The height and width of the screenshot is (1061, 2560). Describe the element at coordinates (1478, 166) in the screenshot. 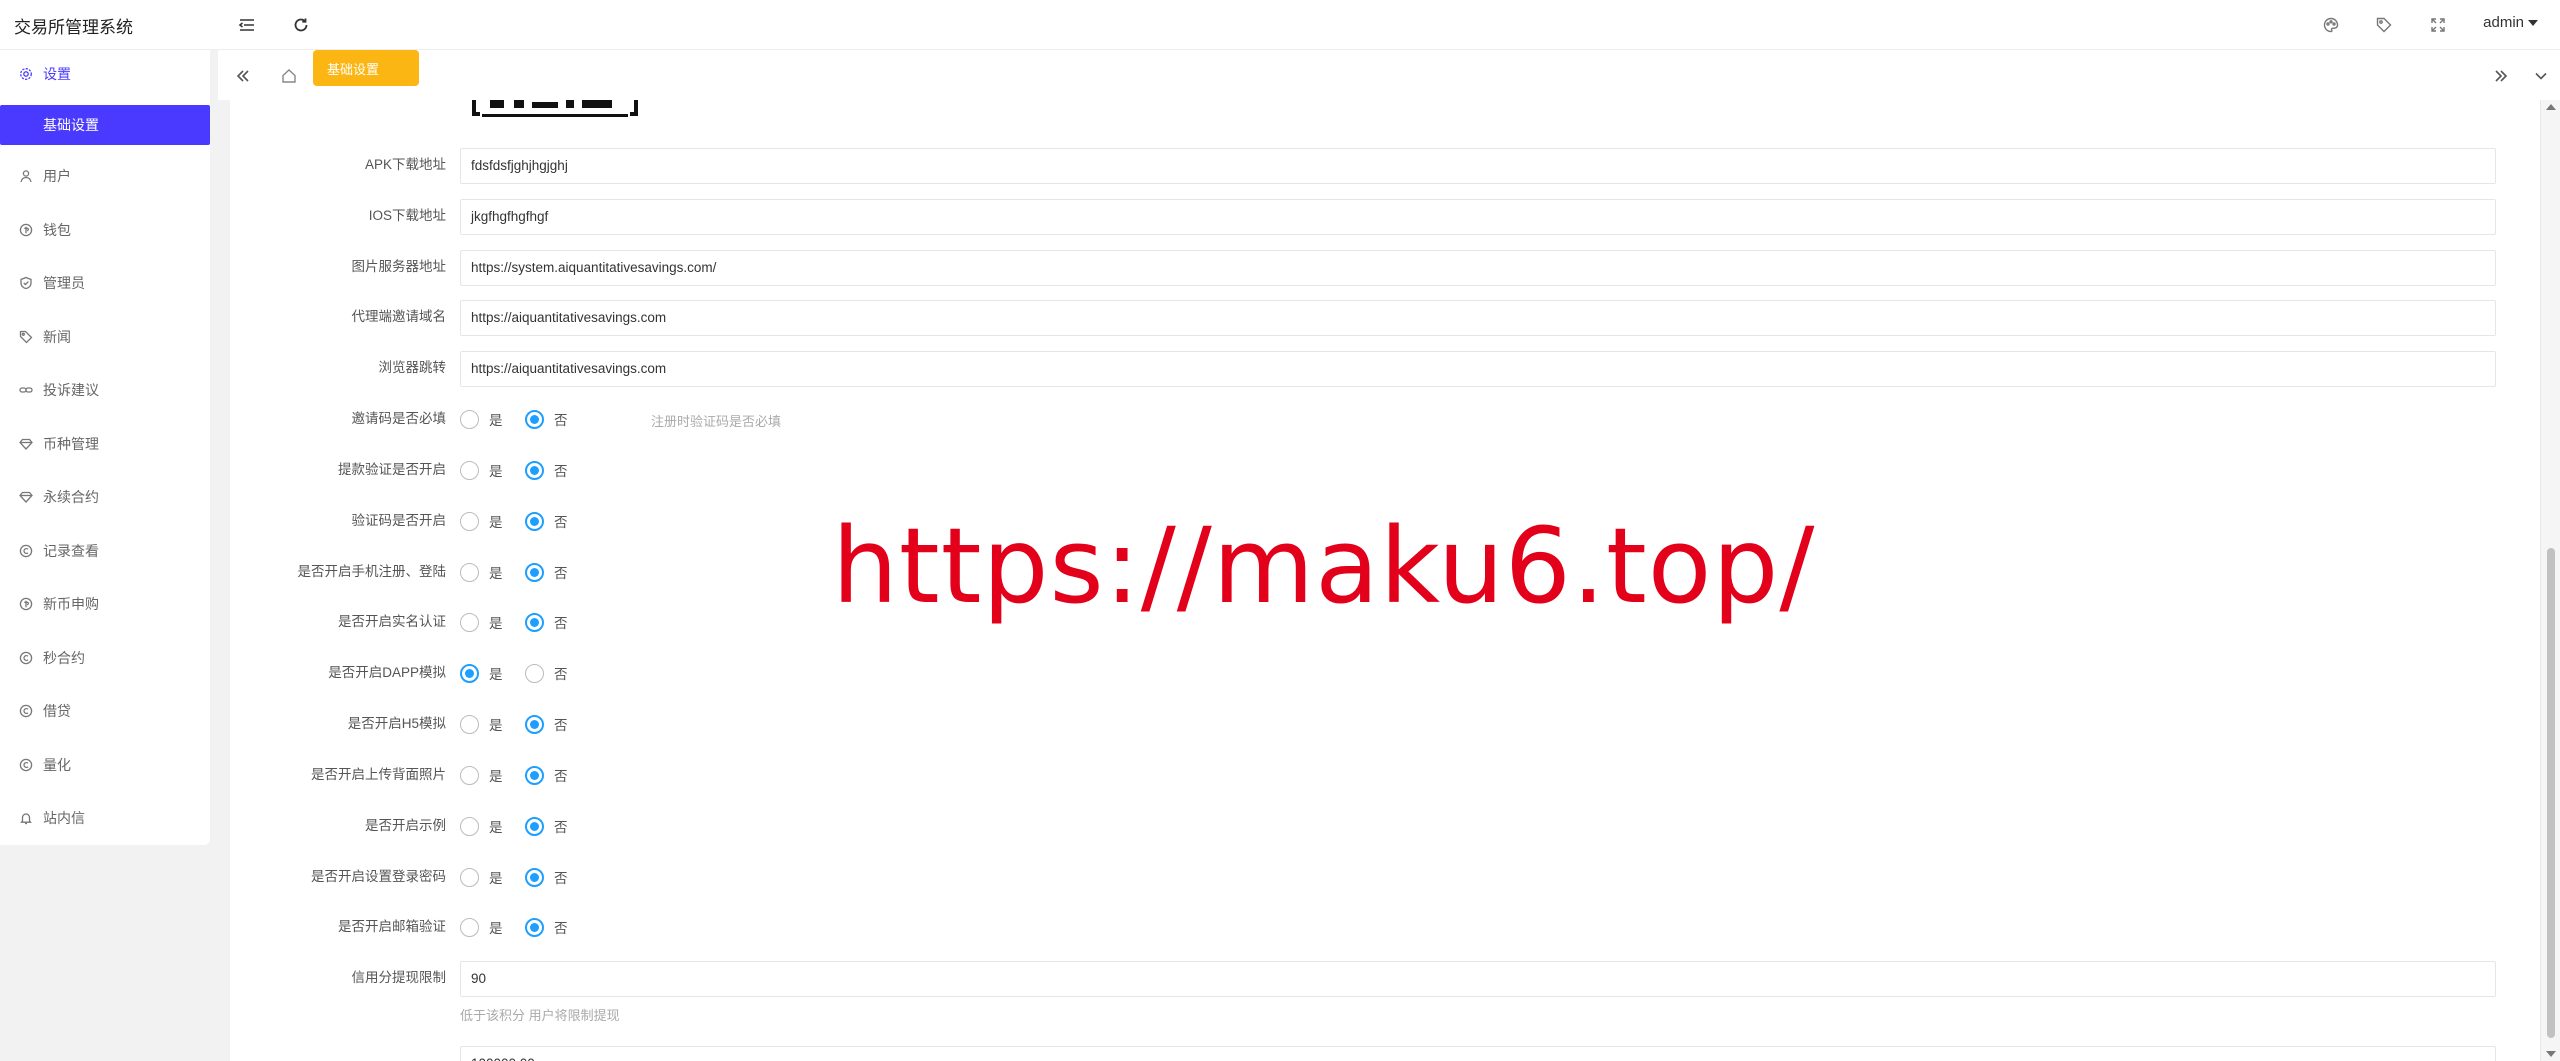

I see `apk-url-input: fdsfdsfjghjhgjghj` at that location.